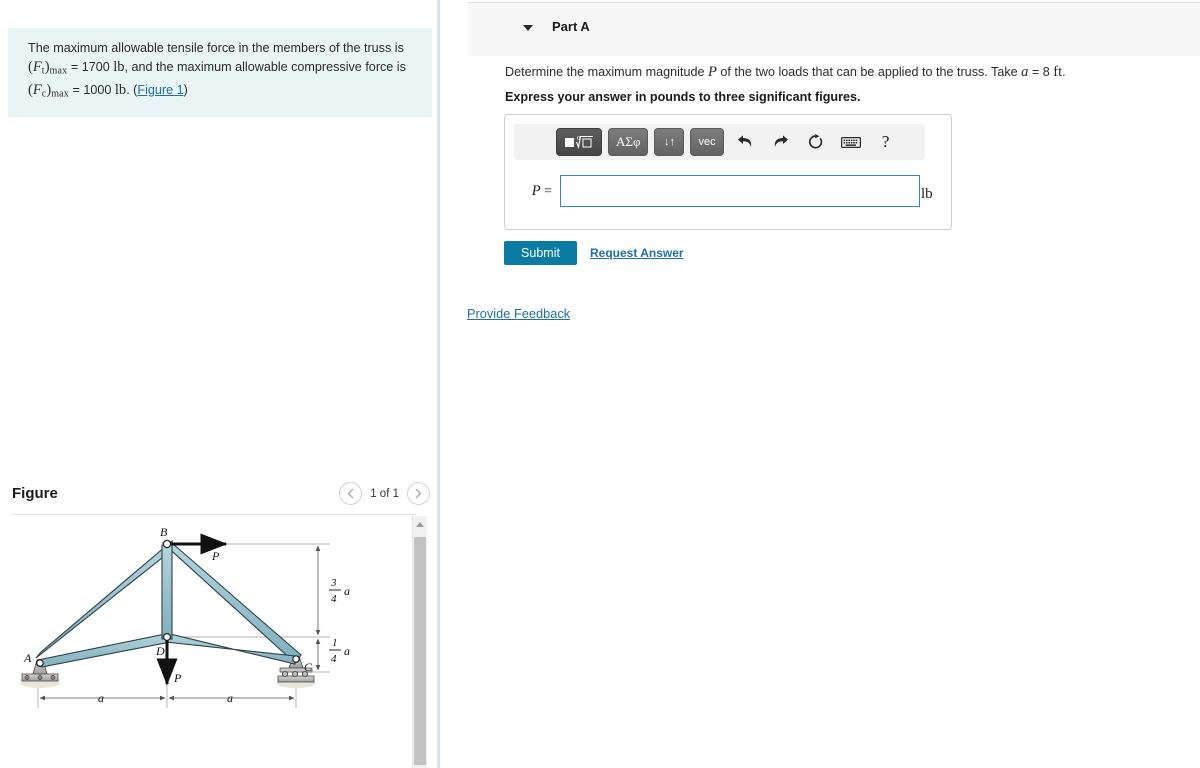 Image resolution: width=1200 pixels, height=768 pixels. Describe the element at coordinates (215, 556) in the screenshot. I see `label-load-top-P: P` at that location.